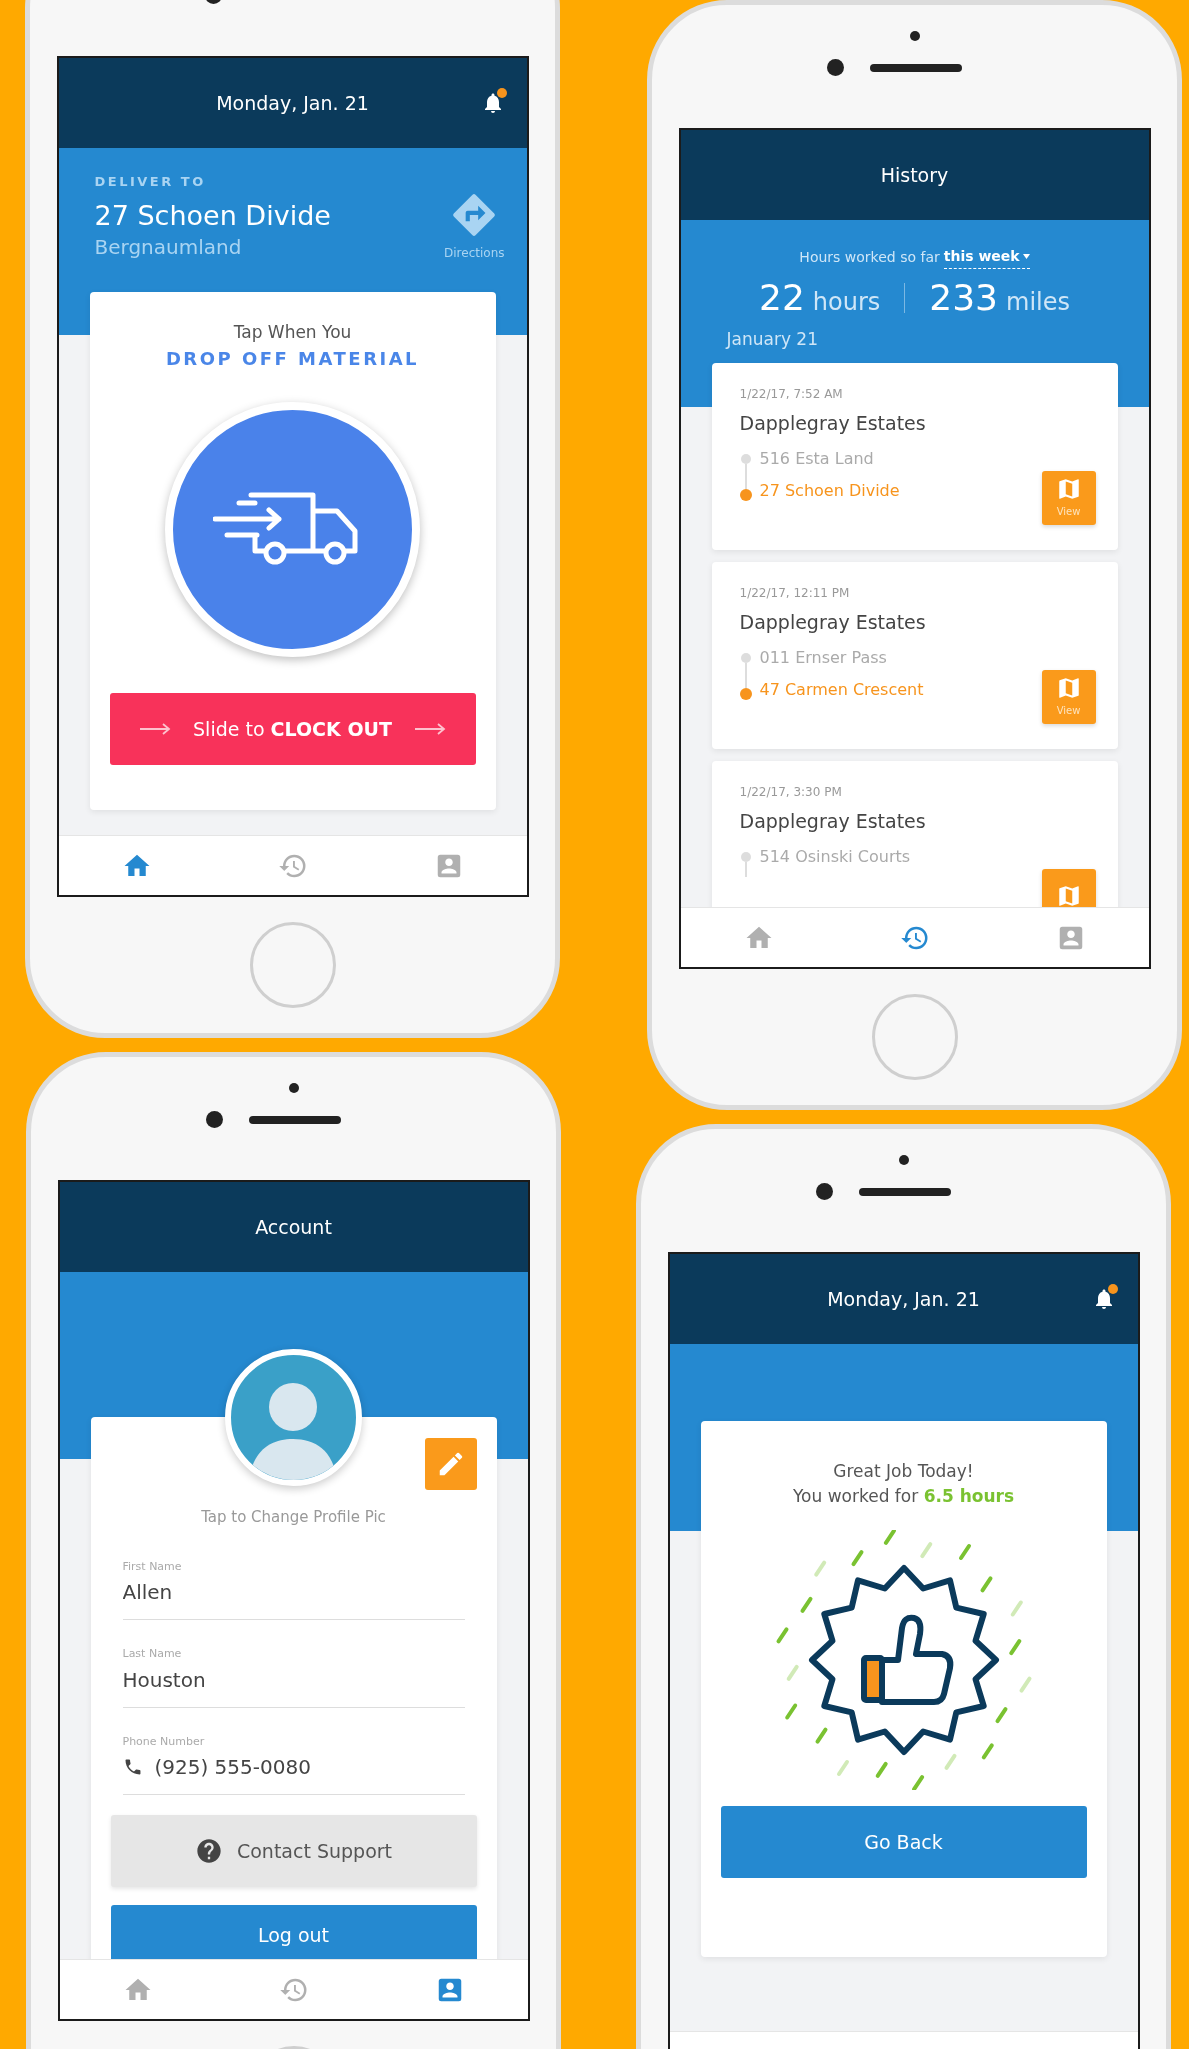 The height and width of the screenshot is (2049, 1189). Describe the element at coordinates (817, 459) in the screenshot. I see `pickup-address: 516 Esta Land` at that location.